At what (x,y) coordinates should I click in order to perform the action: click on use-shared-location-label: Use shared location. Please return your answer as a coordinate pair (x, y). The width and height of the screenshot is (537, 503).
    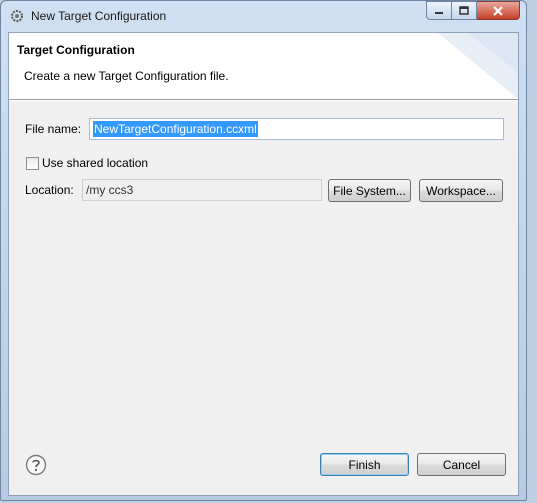
    Looking at the image, I should click on (95, 163).